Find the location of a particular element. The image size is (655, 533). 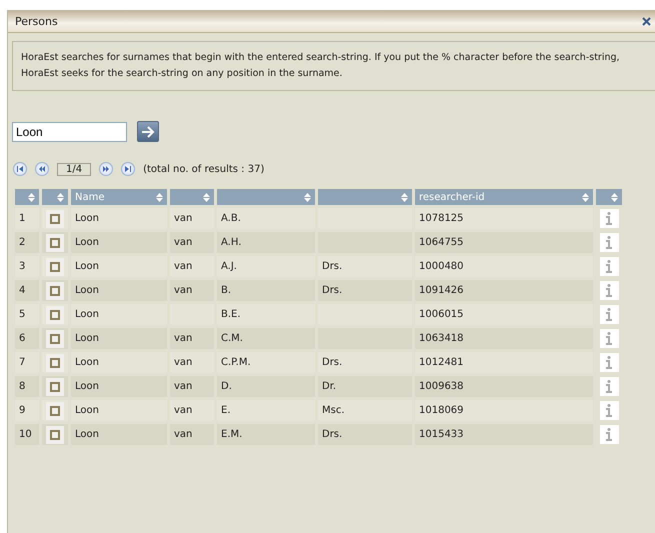

table-cell: 2 is located at coordinates (27, 242).